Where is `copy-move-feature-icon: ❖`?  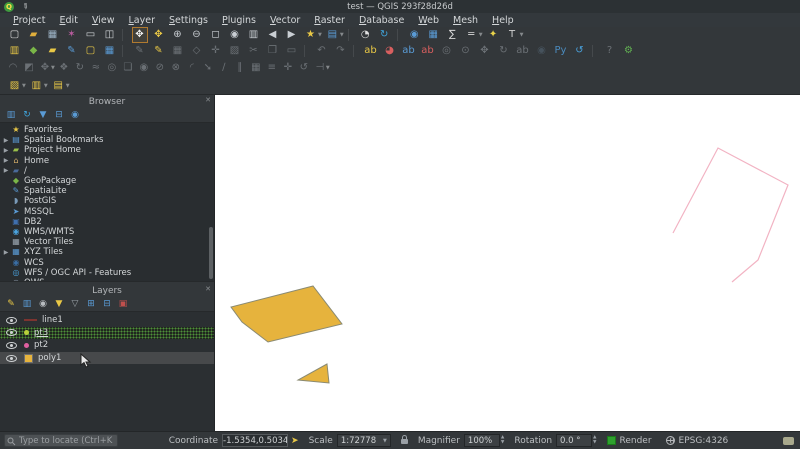
copy-move-feature-icon: ❖ is located at coordinates (64, 68).